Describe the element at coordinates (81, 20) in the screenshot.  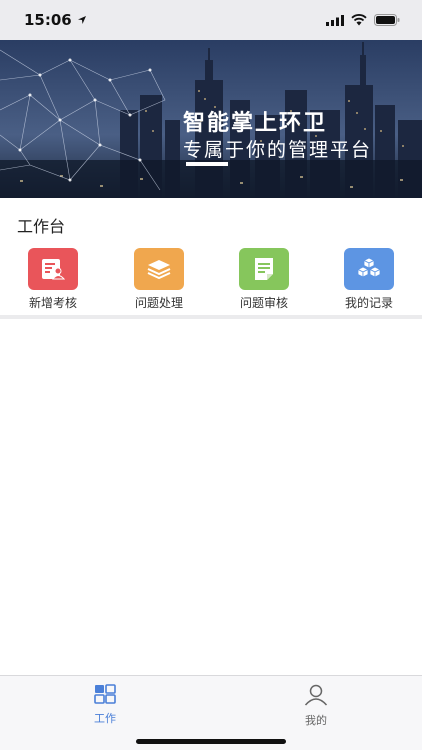
I see `location-arrow-icon` at that location.